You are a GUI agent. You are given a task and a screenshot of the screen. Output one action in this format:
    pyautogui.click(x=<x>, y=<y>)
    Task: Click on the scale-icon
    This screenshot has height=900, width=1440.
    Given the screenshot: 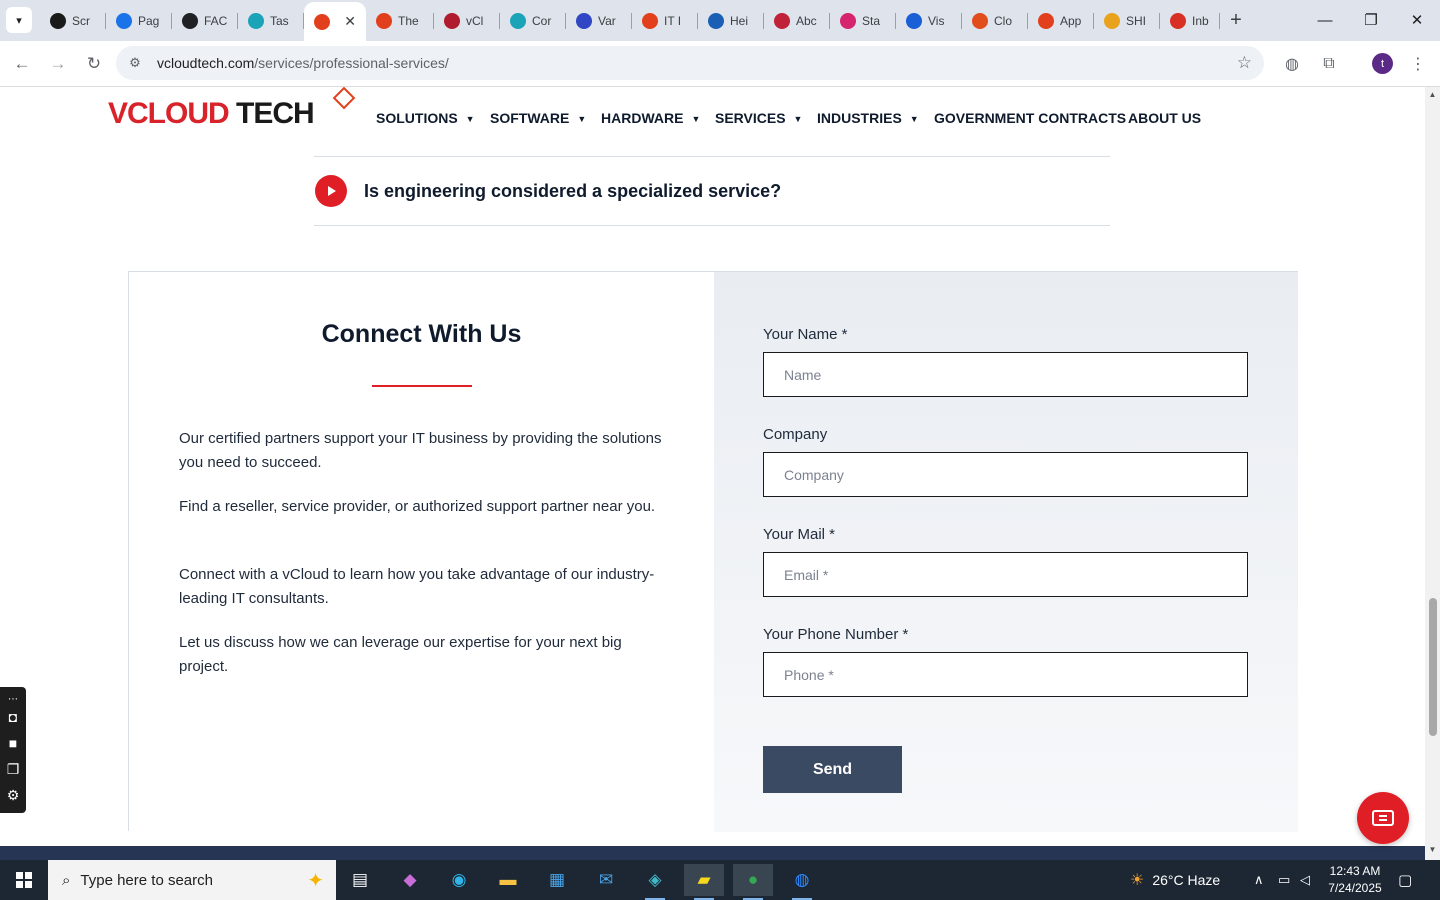 What is the action you would take?
    pyautogui.click(x=716, y=20)
    